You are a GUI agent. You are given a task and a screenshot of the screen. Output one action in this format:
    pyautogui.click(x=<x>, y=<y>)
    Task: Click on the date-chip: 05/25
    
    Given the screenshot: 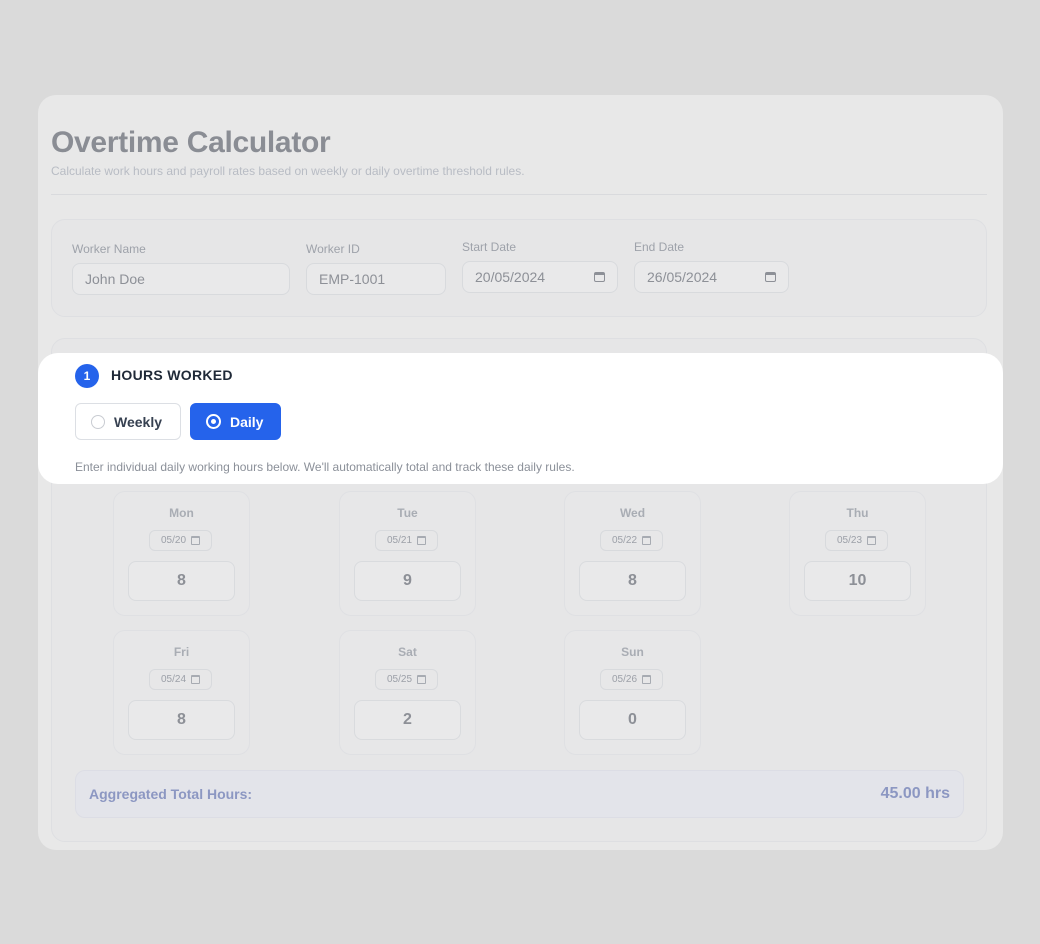 What is the action you would take?
    pyautogui.click(x=406, y=679)
    